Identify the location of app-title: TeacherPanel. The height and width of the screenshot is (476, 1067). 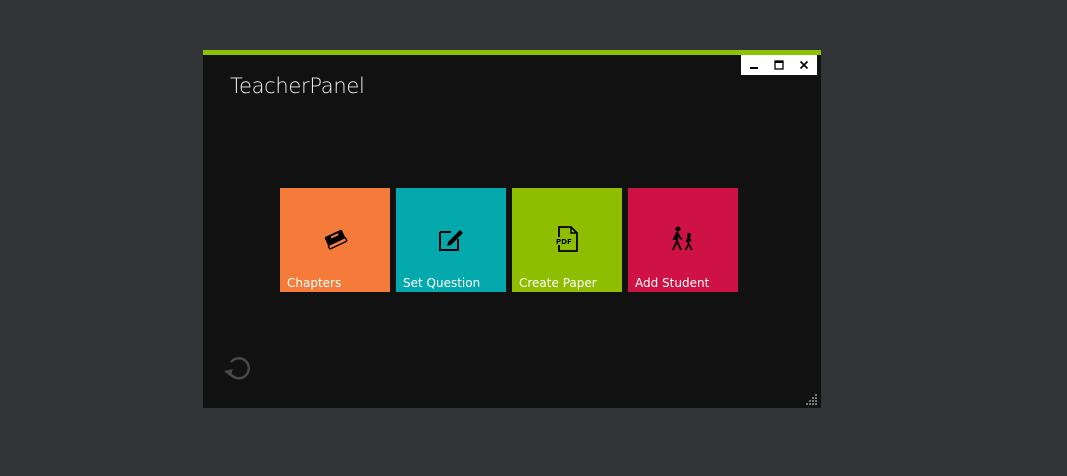
(297, 86).